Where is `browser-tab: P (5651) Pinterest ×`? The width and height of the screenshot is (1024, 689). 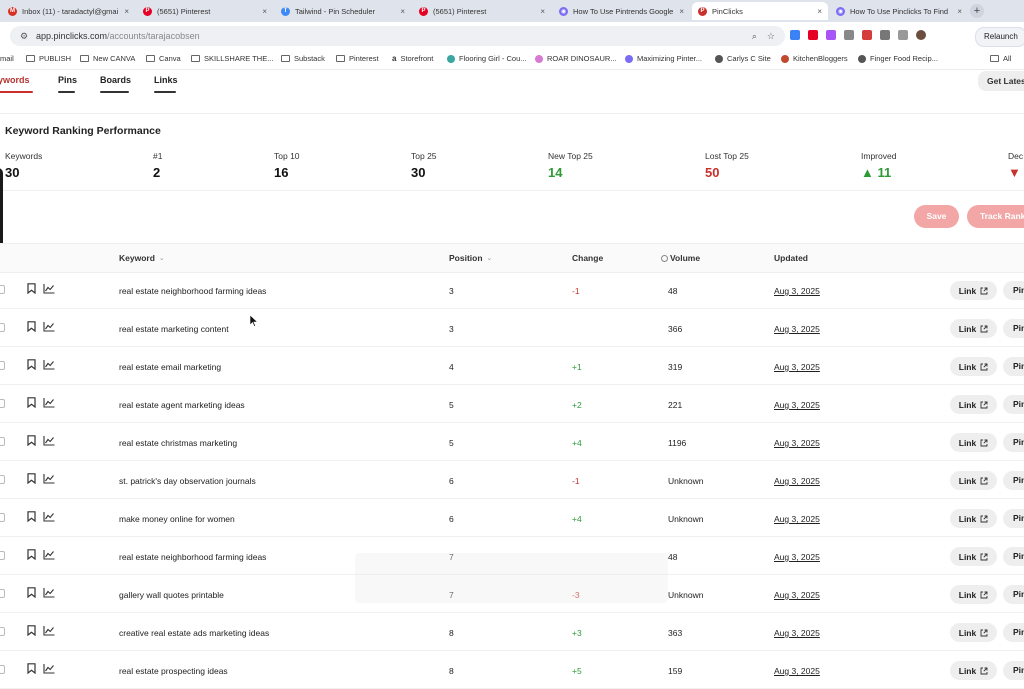 browser-tab: P (5651) Pinterest × is located at coordinates (482, 11).